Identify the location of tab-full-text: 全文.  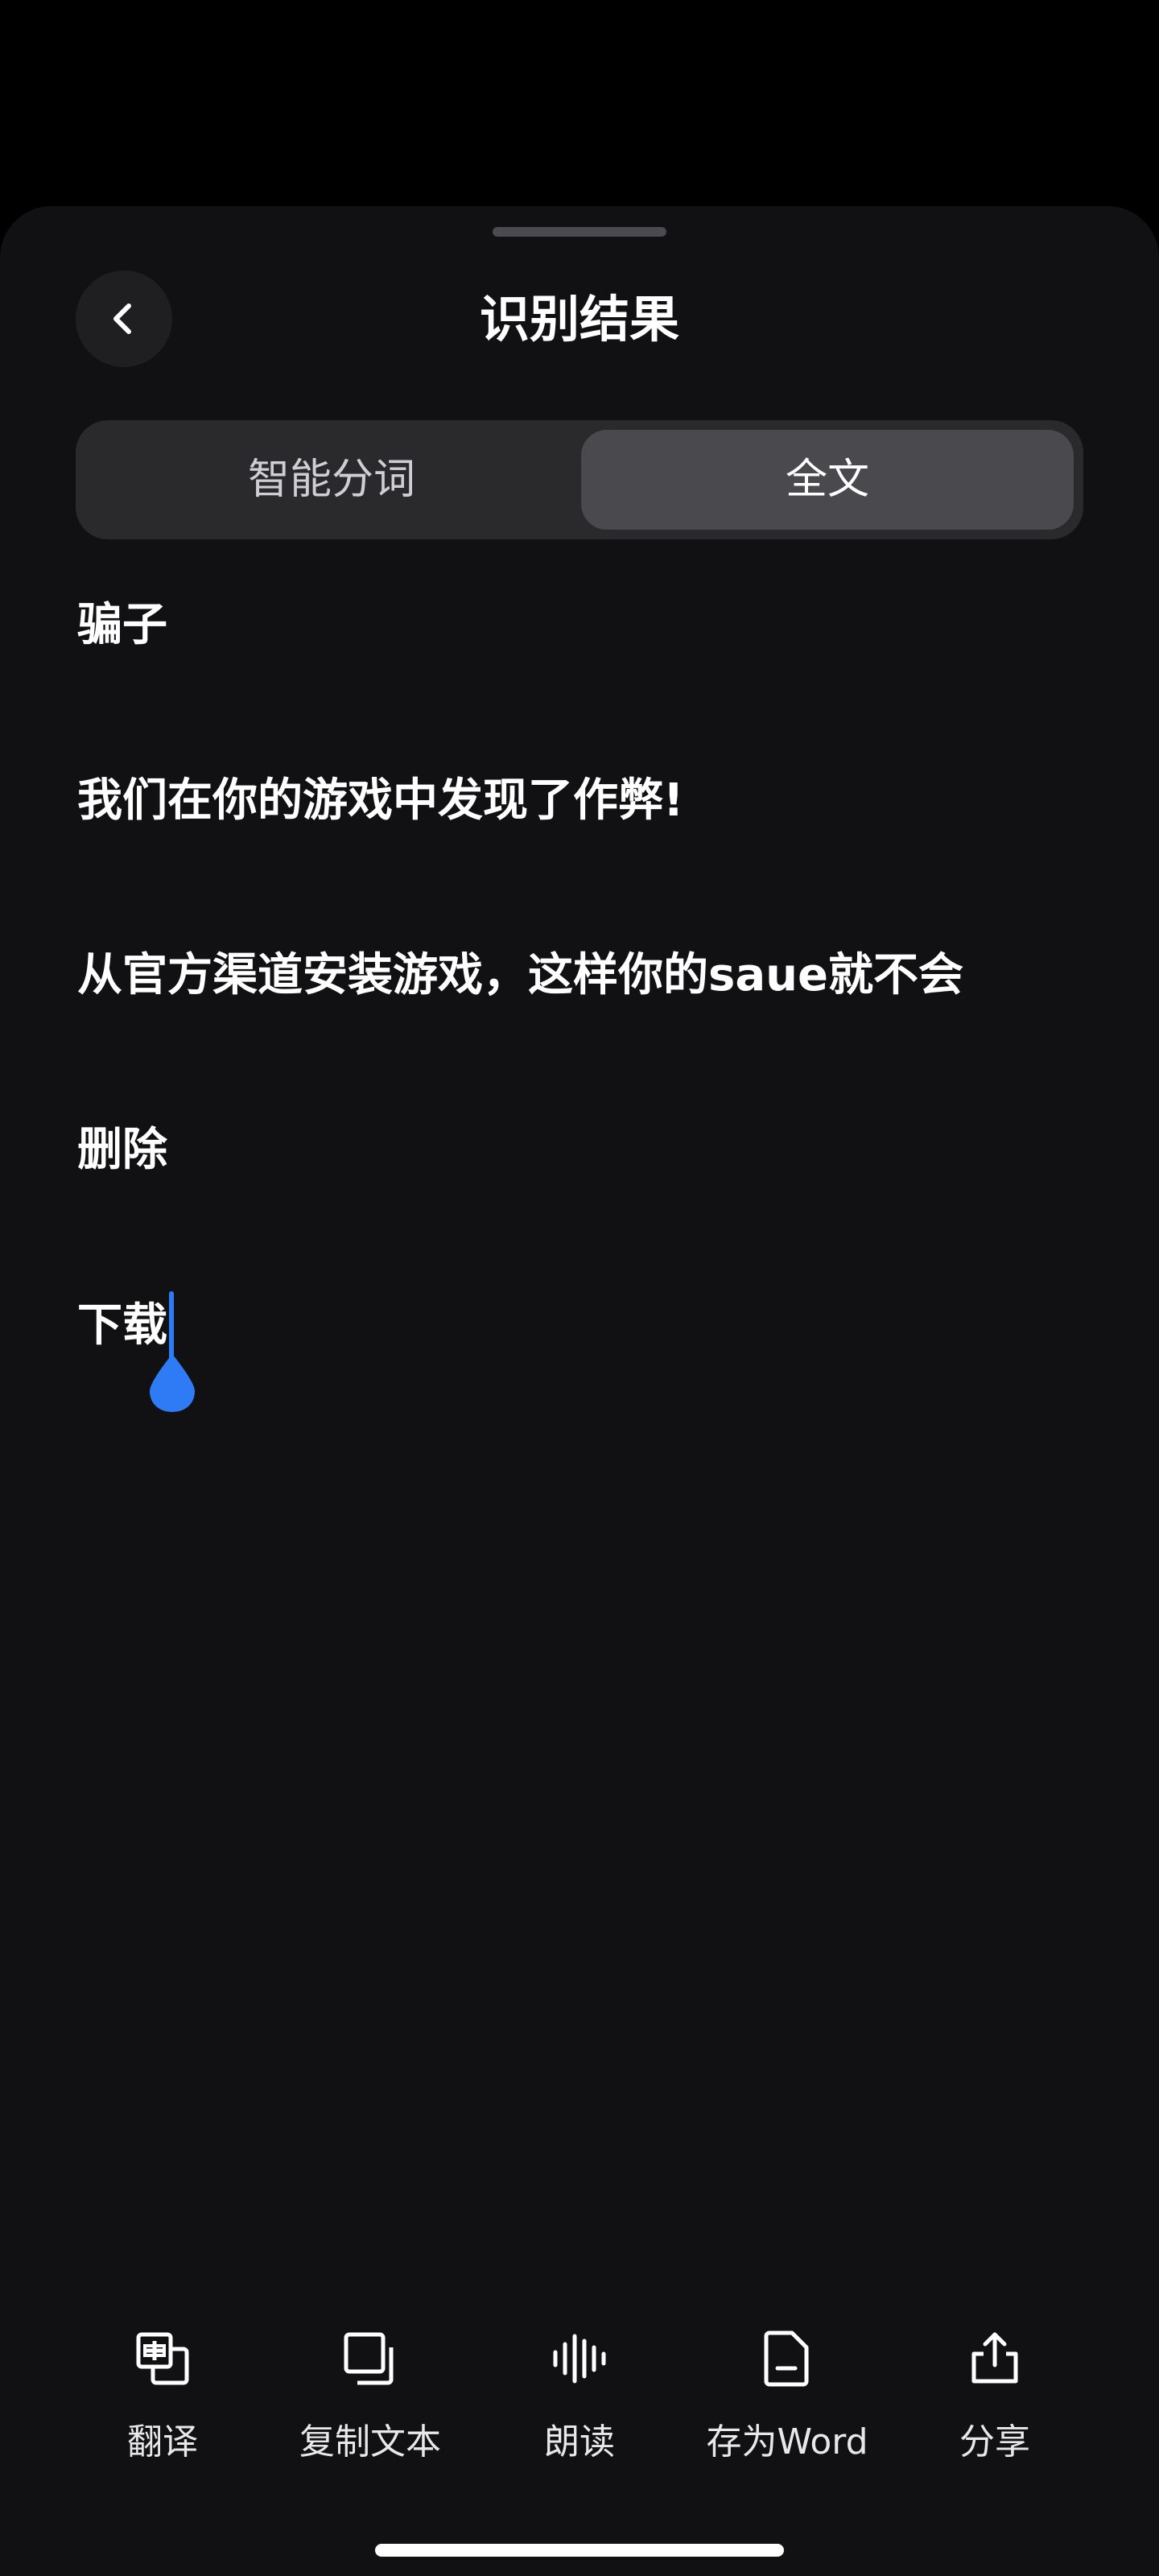
(827, 480).